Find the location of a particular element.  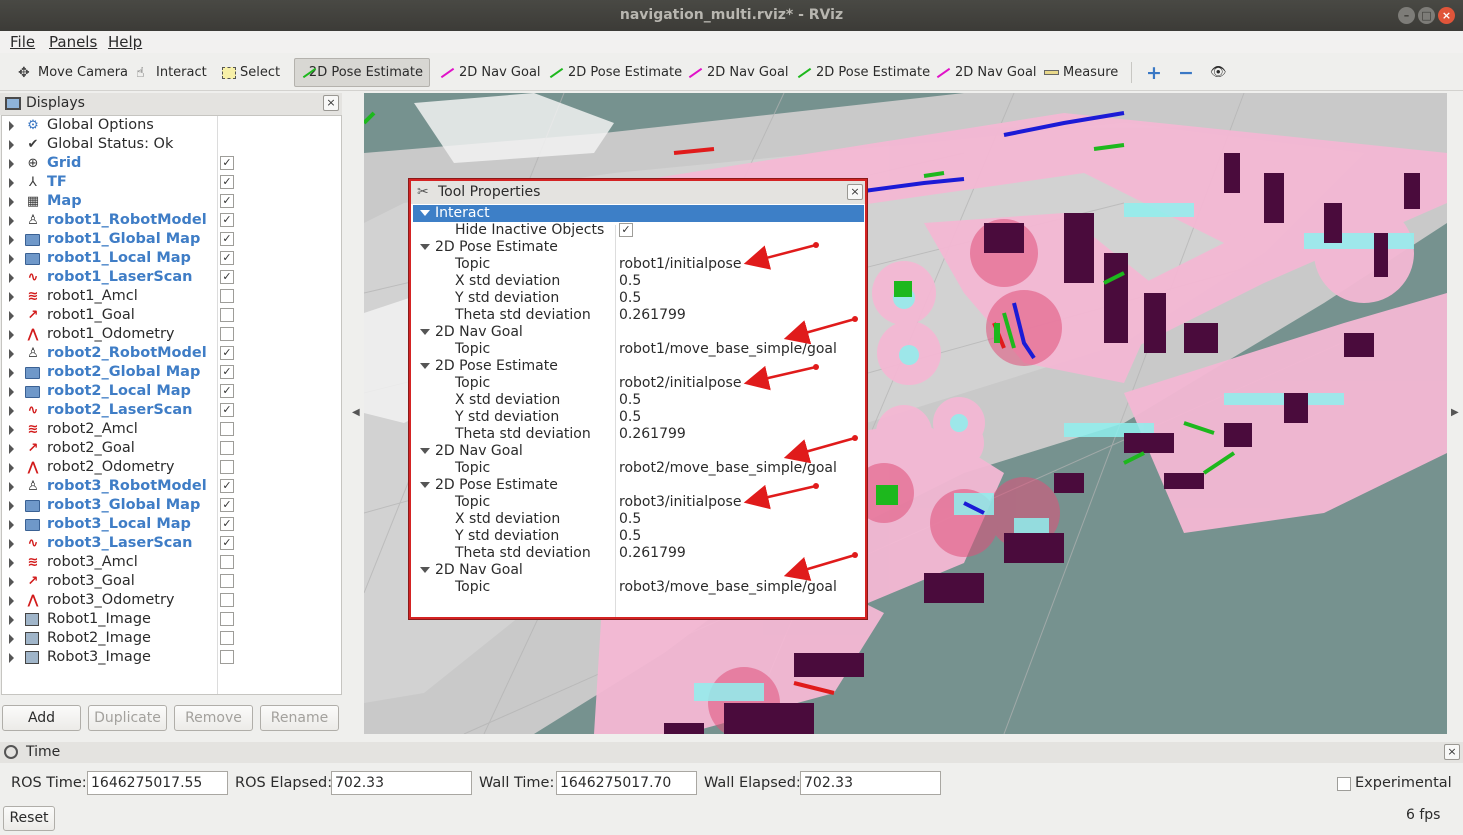

wall-elapsed-field: 702.33 is located at coordinates (870, 783).